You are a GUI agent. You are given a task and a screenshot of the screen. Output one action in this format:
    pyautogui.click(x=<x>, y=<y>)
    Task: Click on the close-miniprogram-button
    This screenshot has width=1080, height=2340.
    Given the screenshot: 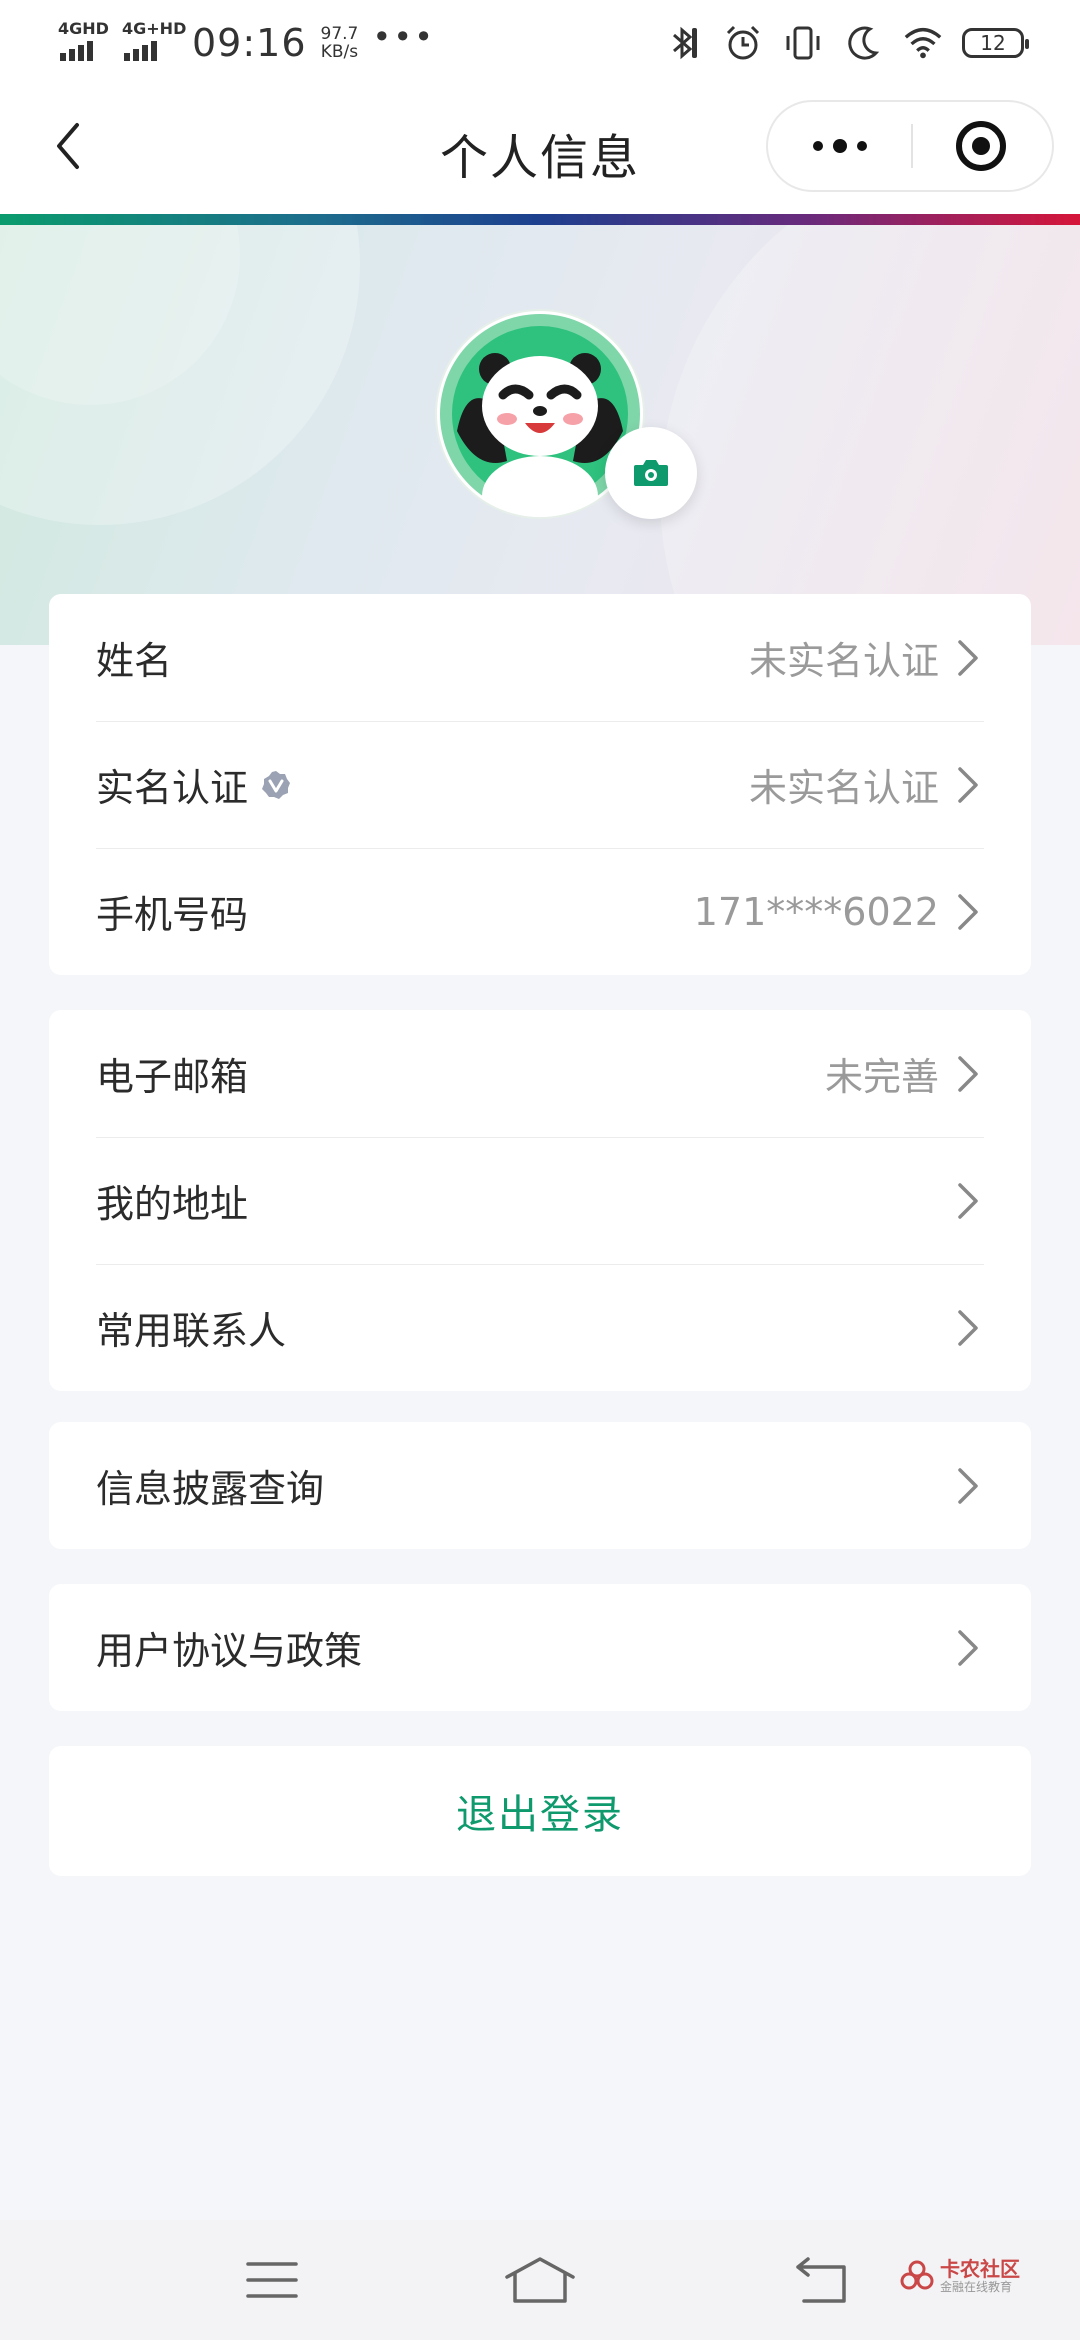 What is the action you would take?
    pyautogui.click(x=980, y=146)
    